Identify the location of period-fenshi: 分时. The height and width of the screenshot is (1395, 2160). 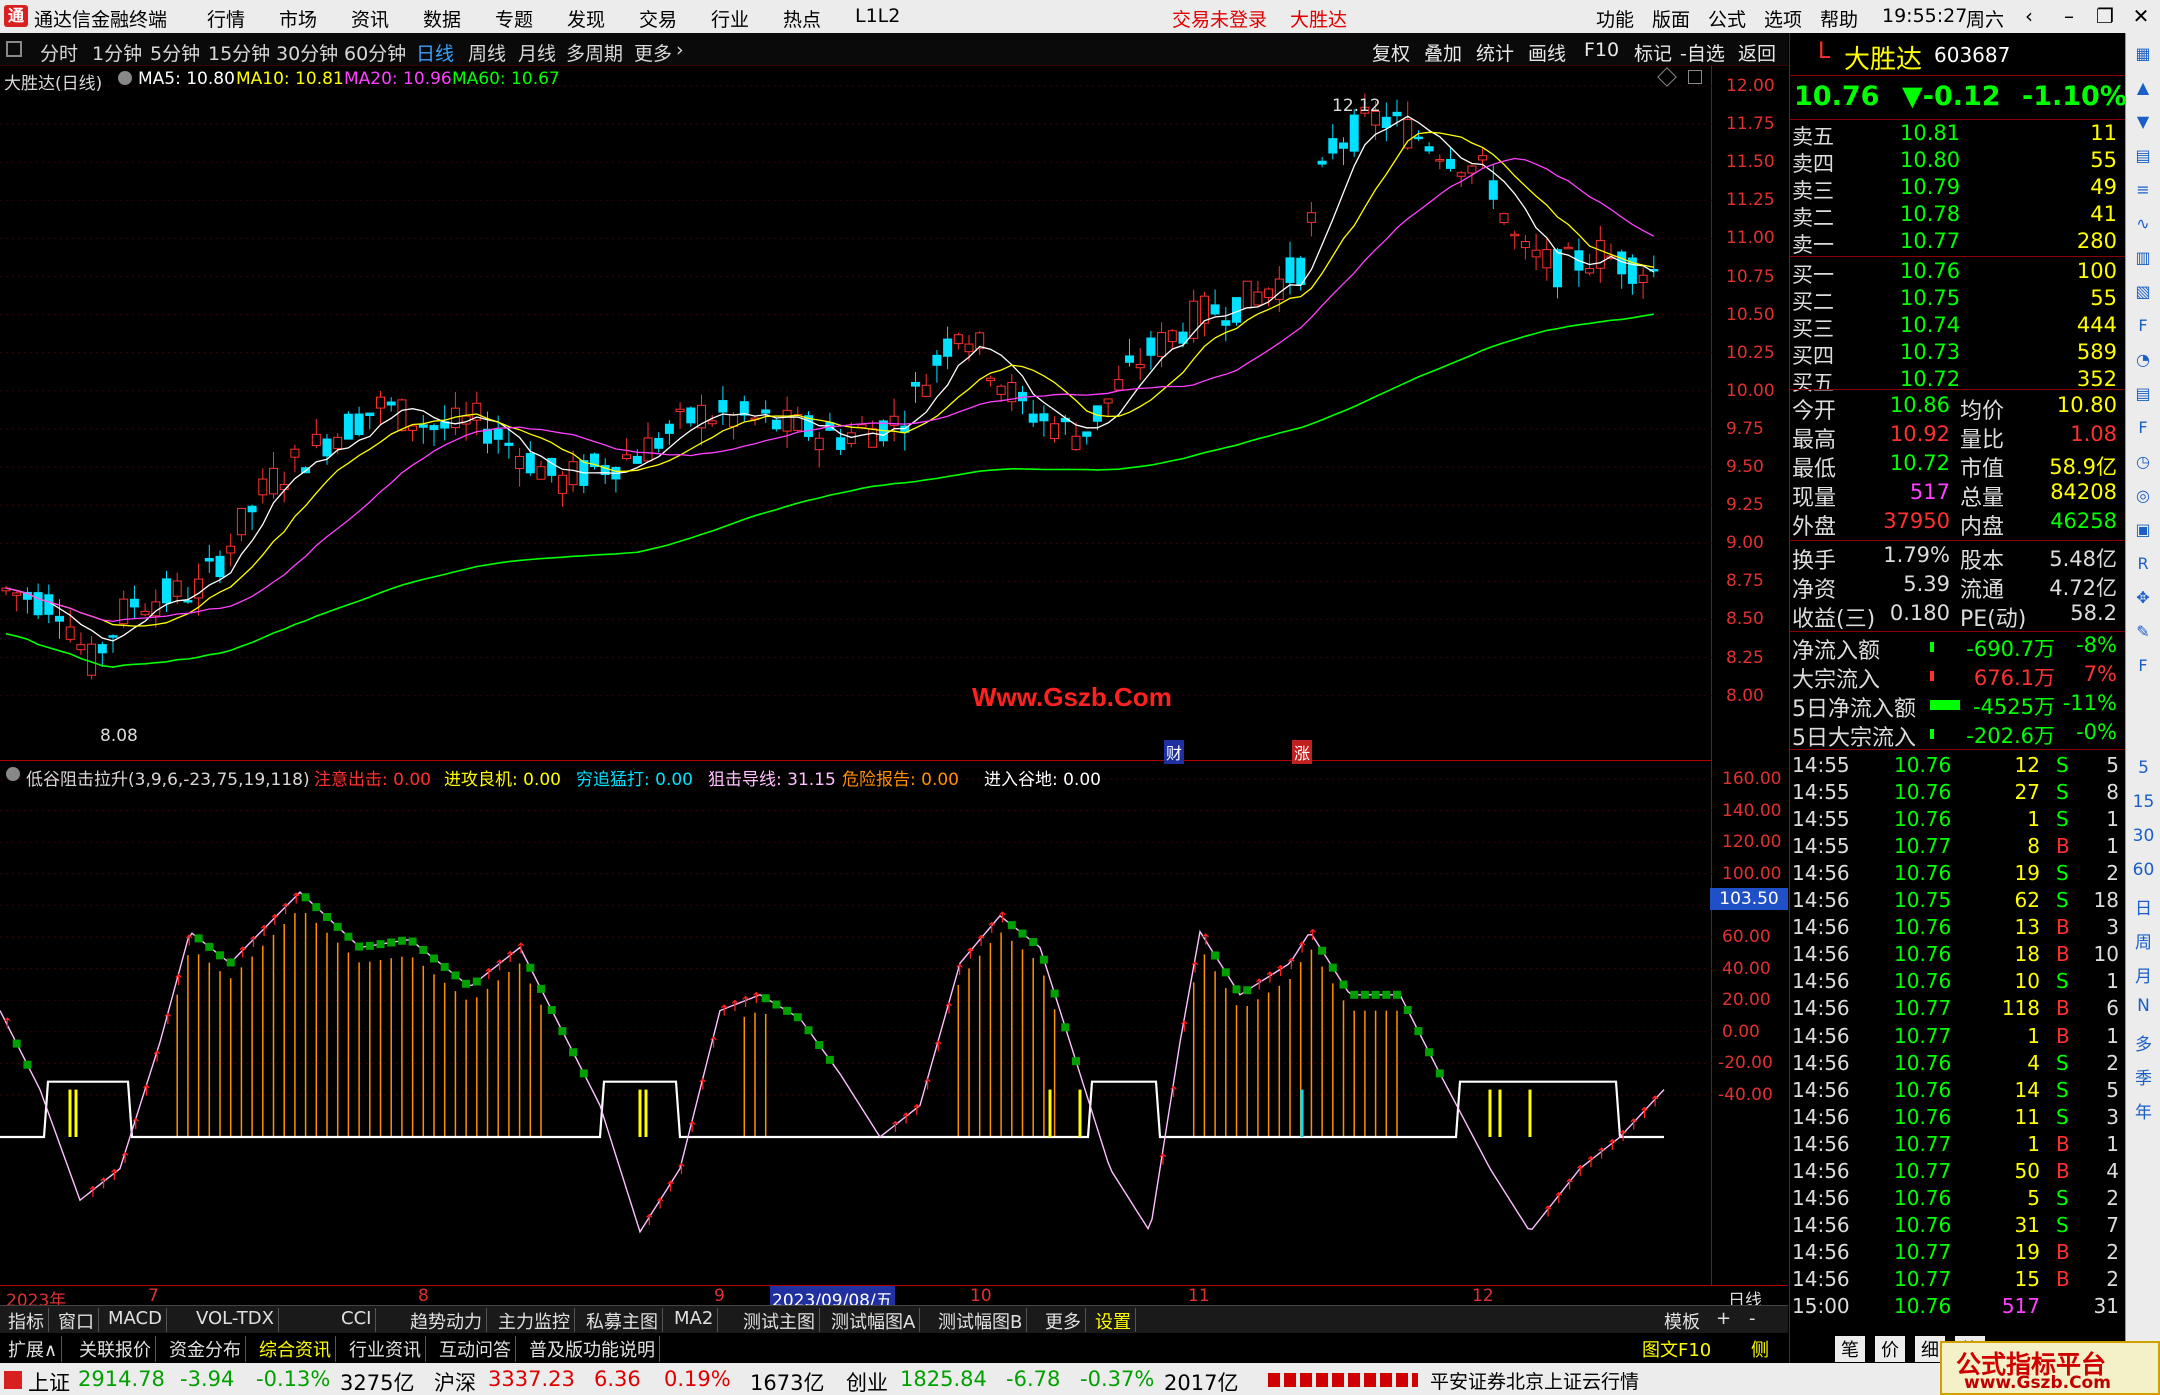
(59, 52).